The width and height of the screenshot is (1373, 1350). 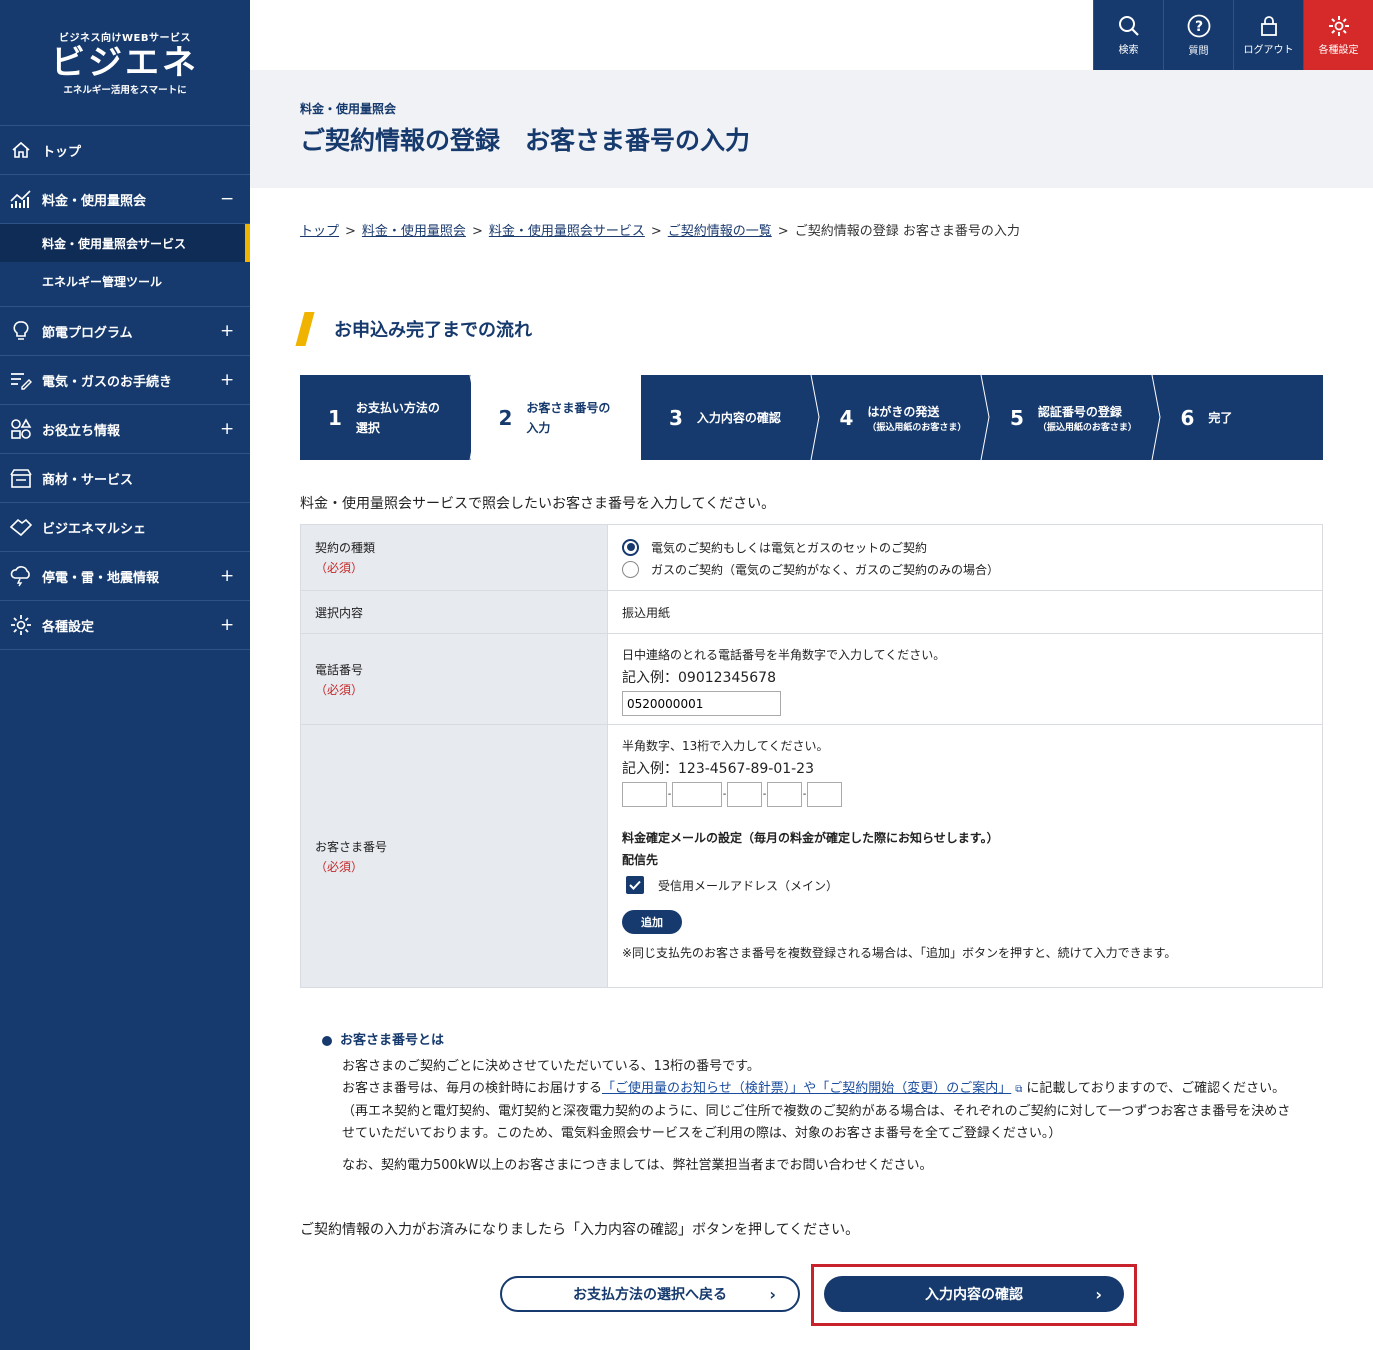 I want to click on gear-icon, so click(x=21, y=625).